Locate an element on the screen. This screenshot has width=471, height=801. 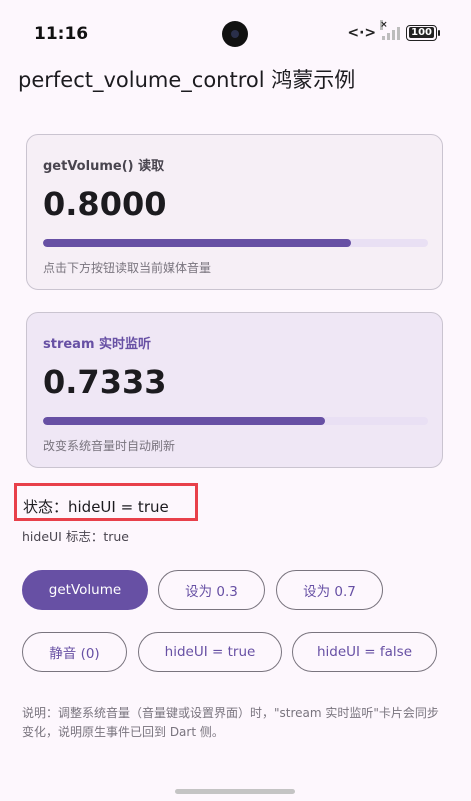
battery-icon: 100 is located at coordinates (423, 33).